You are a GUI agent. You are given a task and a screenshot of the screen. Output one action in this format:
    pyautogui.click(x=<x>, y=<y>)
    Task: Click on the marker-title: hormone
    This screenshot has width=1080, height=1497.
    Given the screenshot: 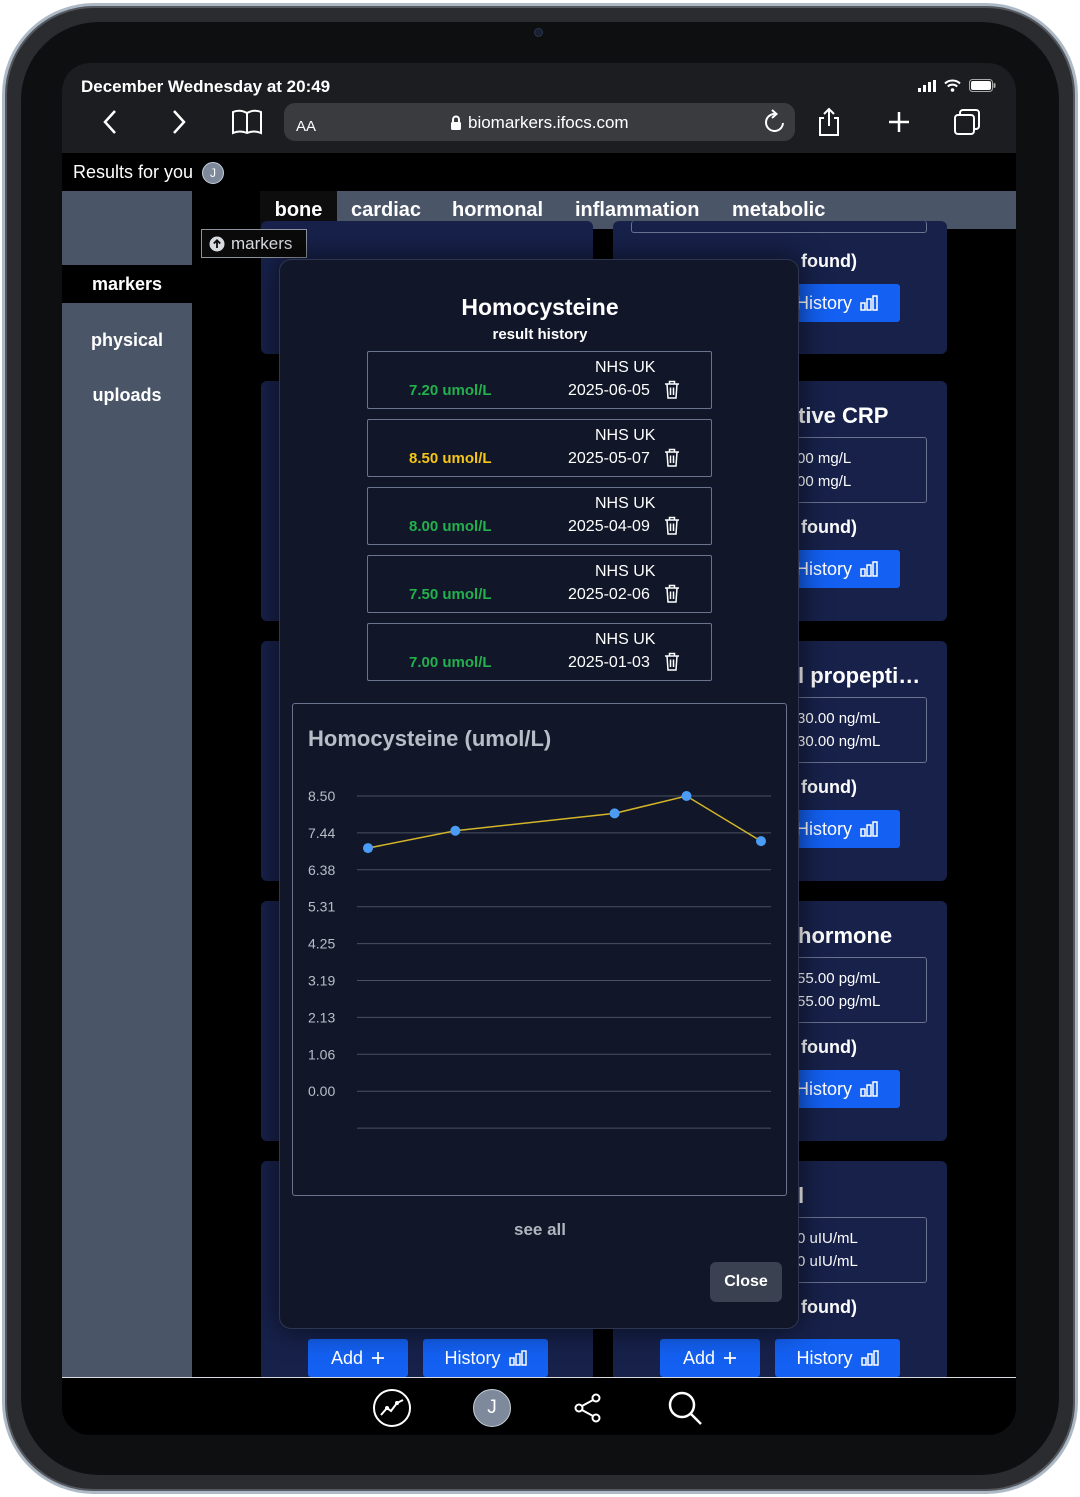 What is the action you would take?
    pyautogui.click(x=845, y=935)
    